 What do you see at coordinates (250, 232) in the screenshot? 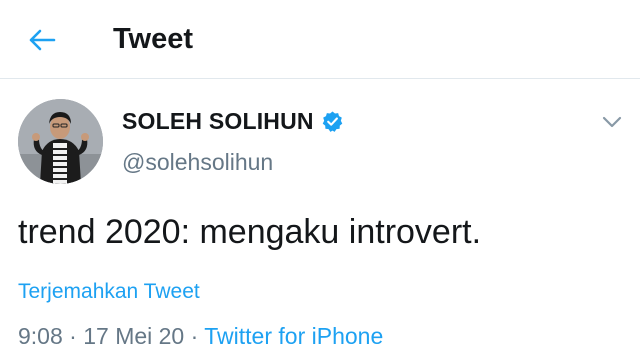
I see `tweet-text: trend 2020: mengaku introvert.` at bounding box center [250, 232].